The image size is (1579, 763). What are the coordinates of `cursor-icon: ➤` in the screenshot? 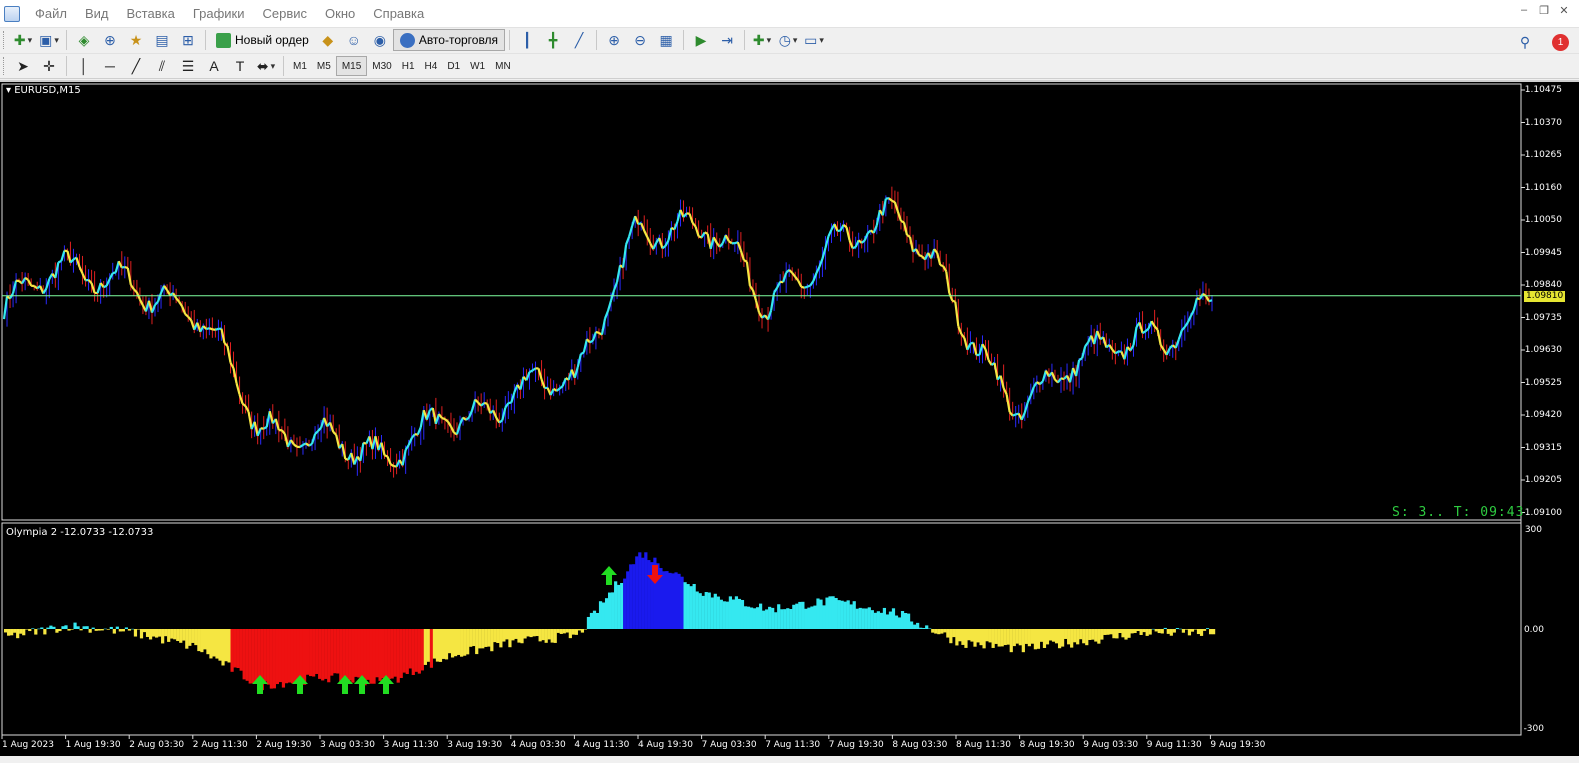 It's located at (23, 66).